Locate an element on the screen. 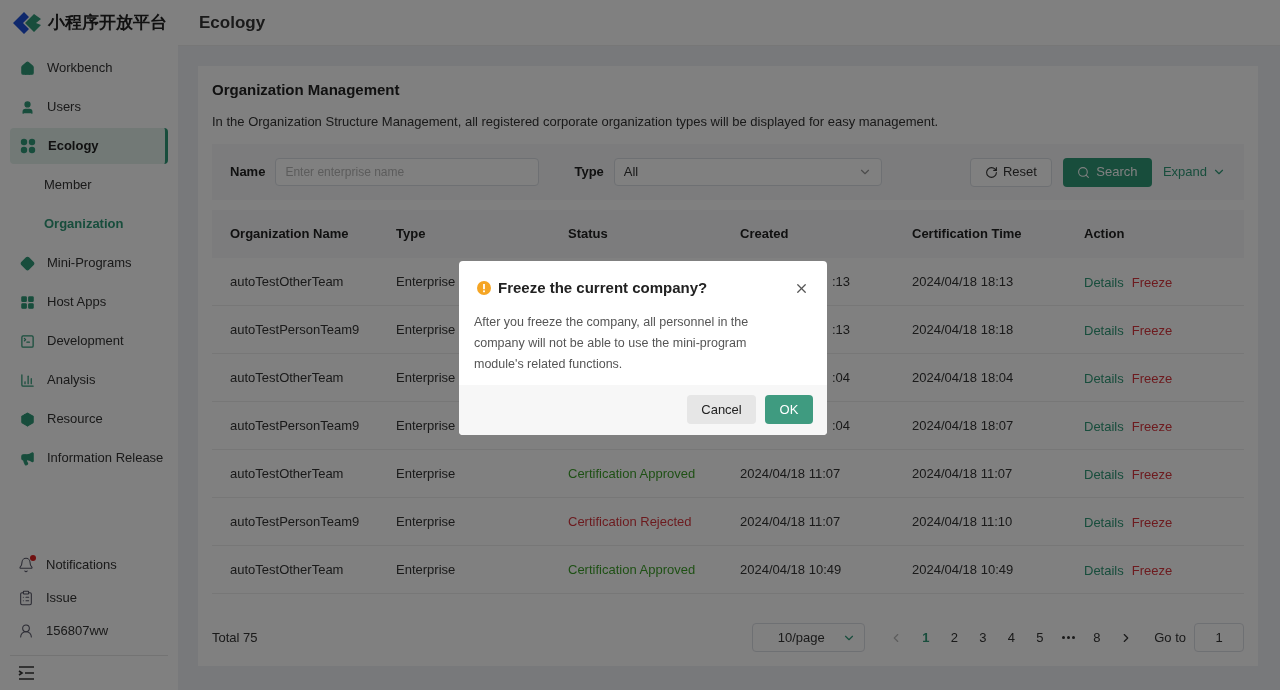 This screenshot has height=690, width=1280. table-cell: 2024/04/18 18:07 is located at coordinates (963, 425).